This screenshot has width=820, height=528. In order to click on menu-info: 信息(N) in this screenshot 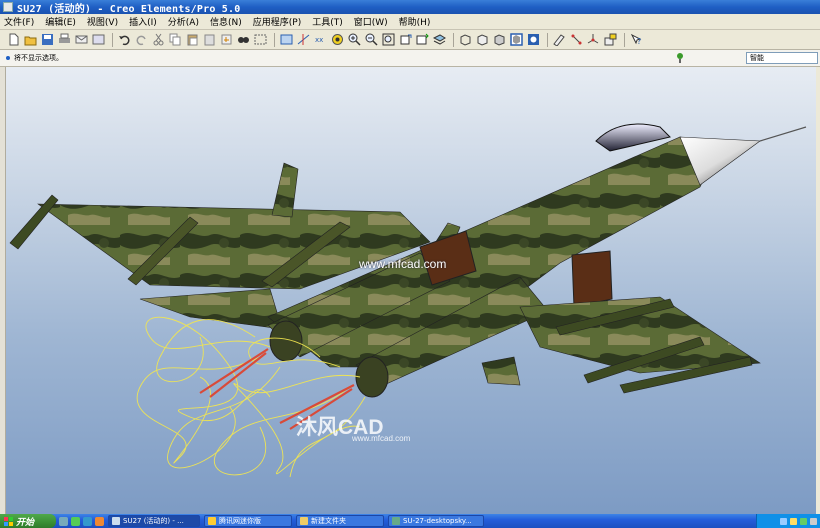, I will do `click(226, 21)`.